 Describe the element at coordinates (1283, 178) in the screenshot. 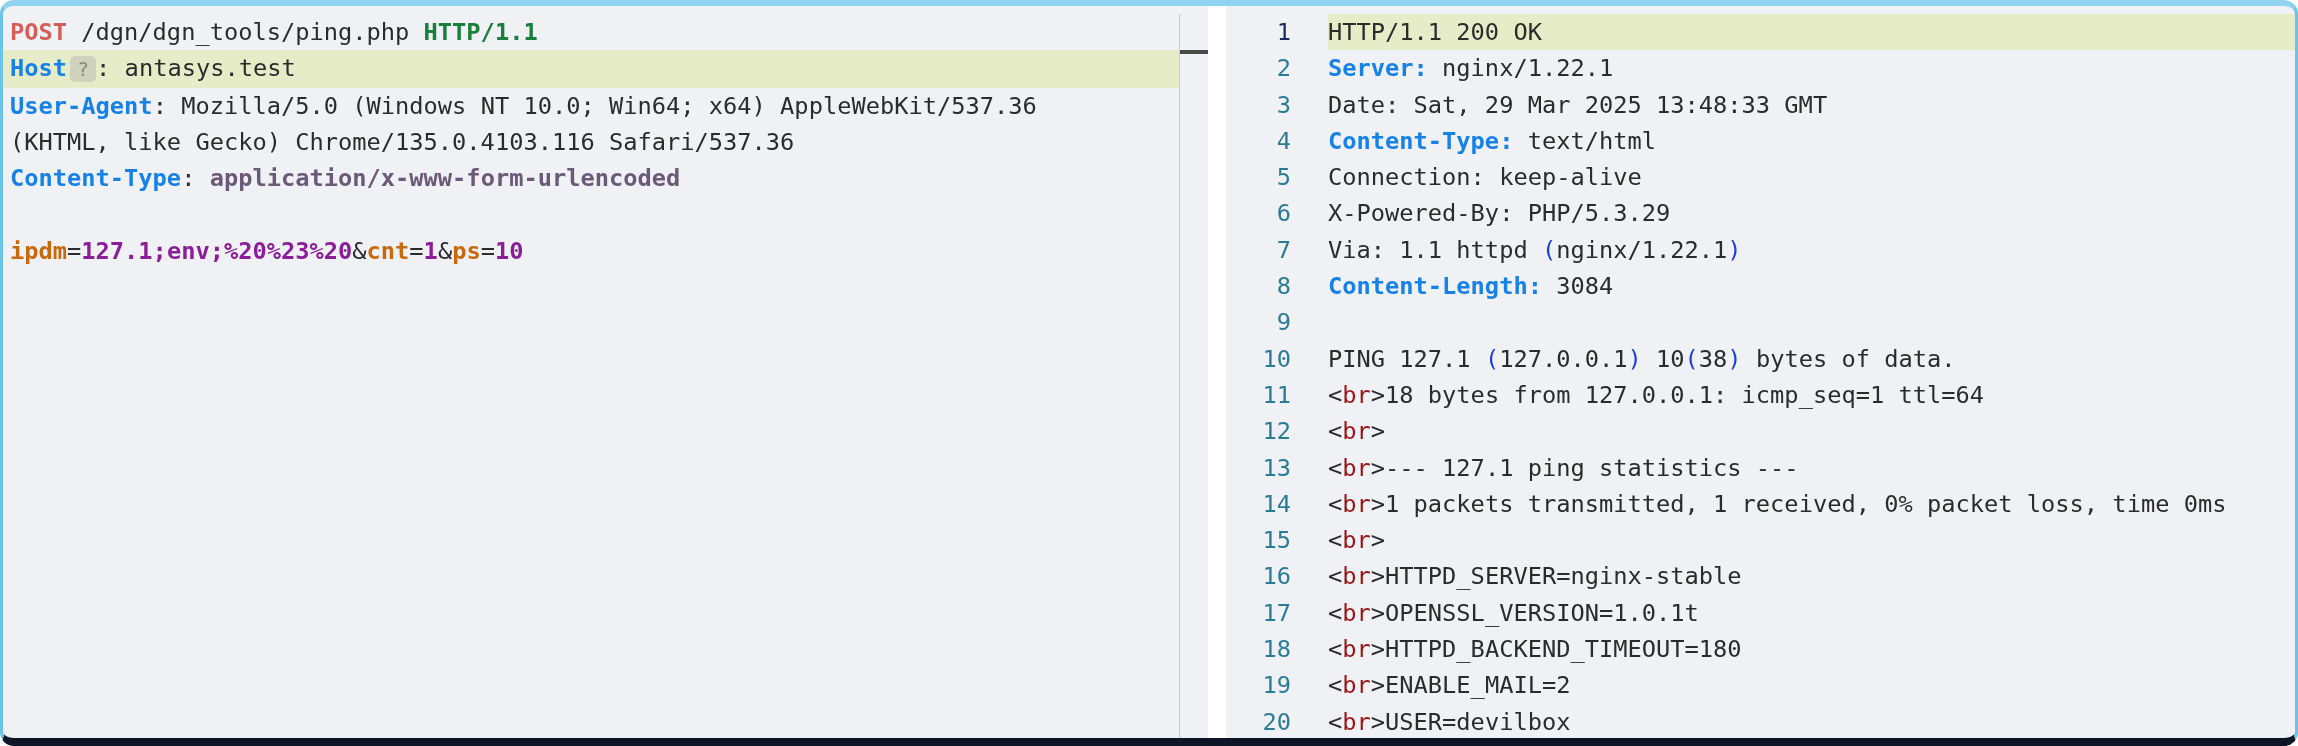

I see `line-number: 5` at that location.